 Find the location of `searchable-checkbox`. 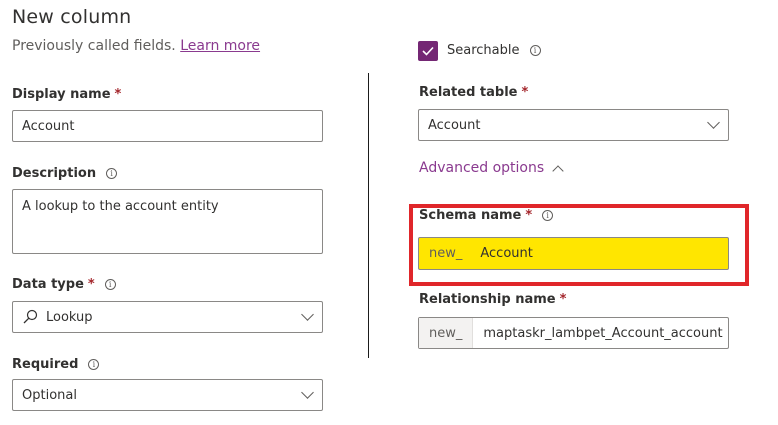

searchable-checkbox is located at coordinates (428, 51).